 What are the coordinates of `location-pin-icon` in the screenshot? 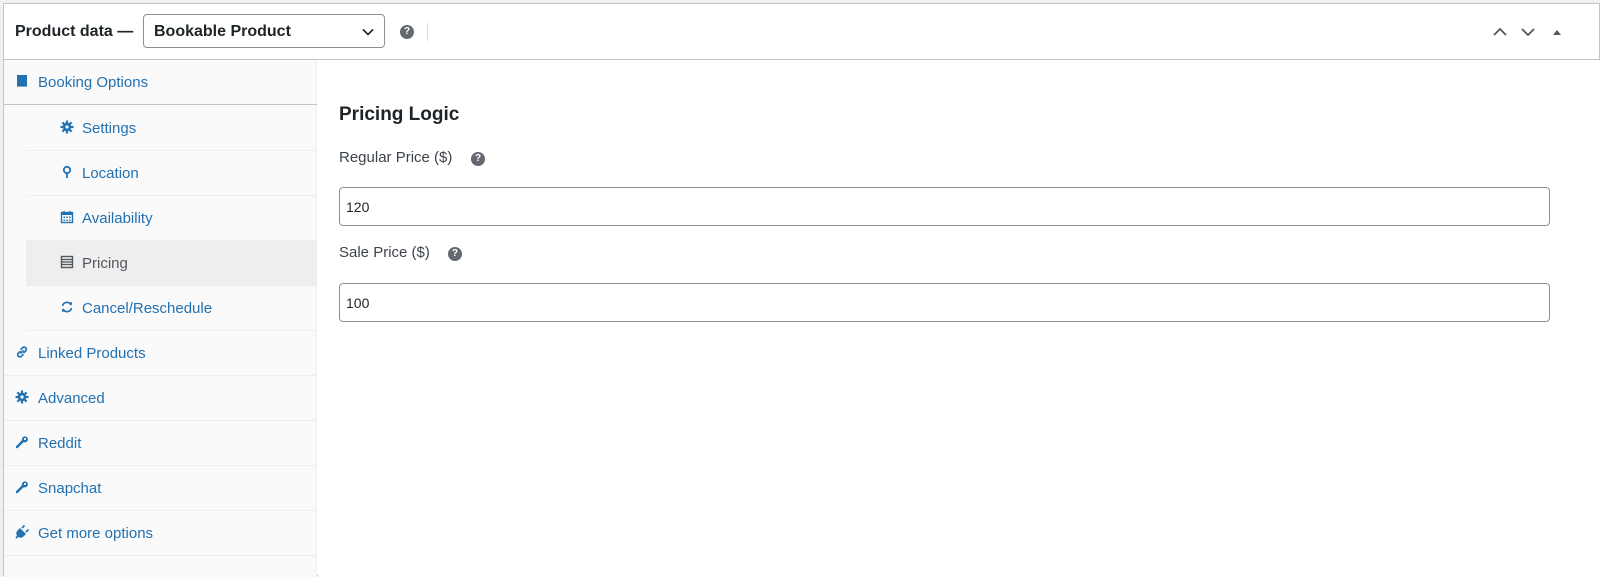 It's located at (67, 171).